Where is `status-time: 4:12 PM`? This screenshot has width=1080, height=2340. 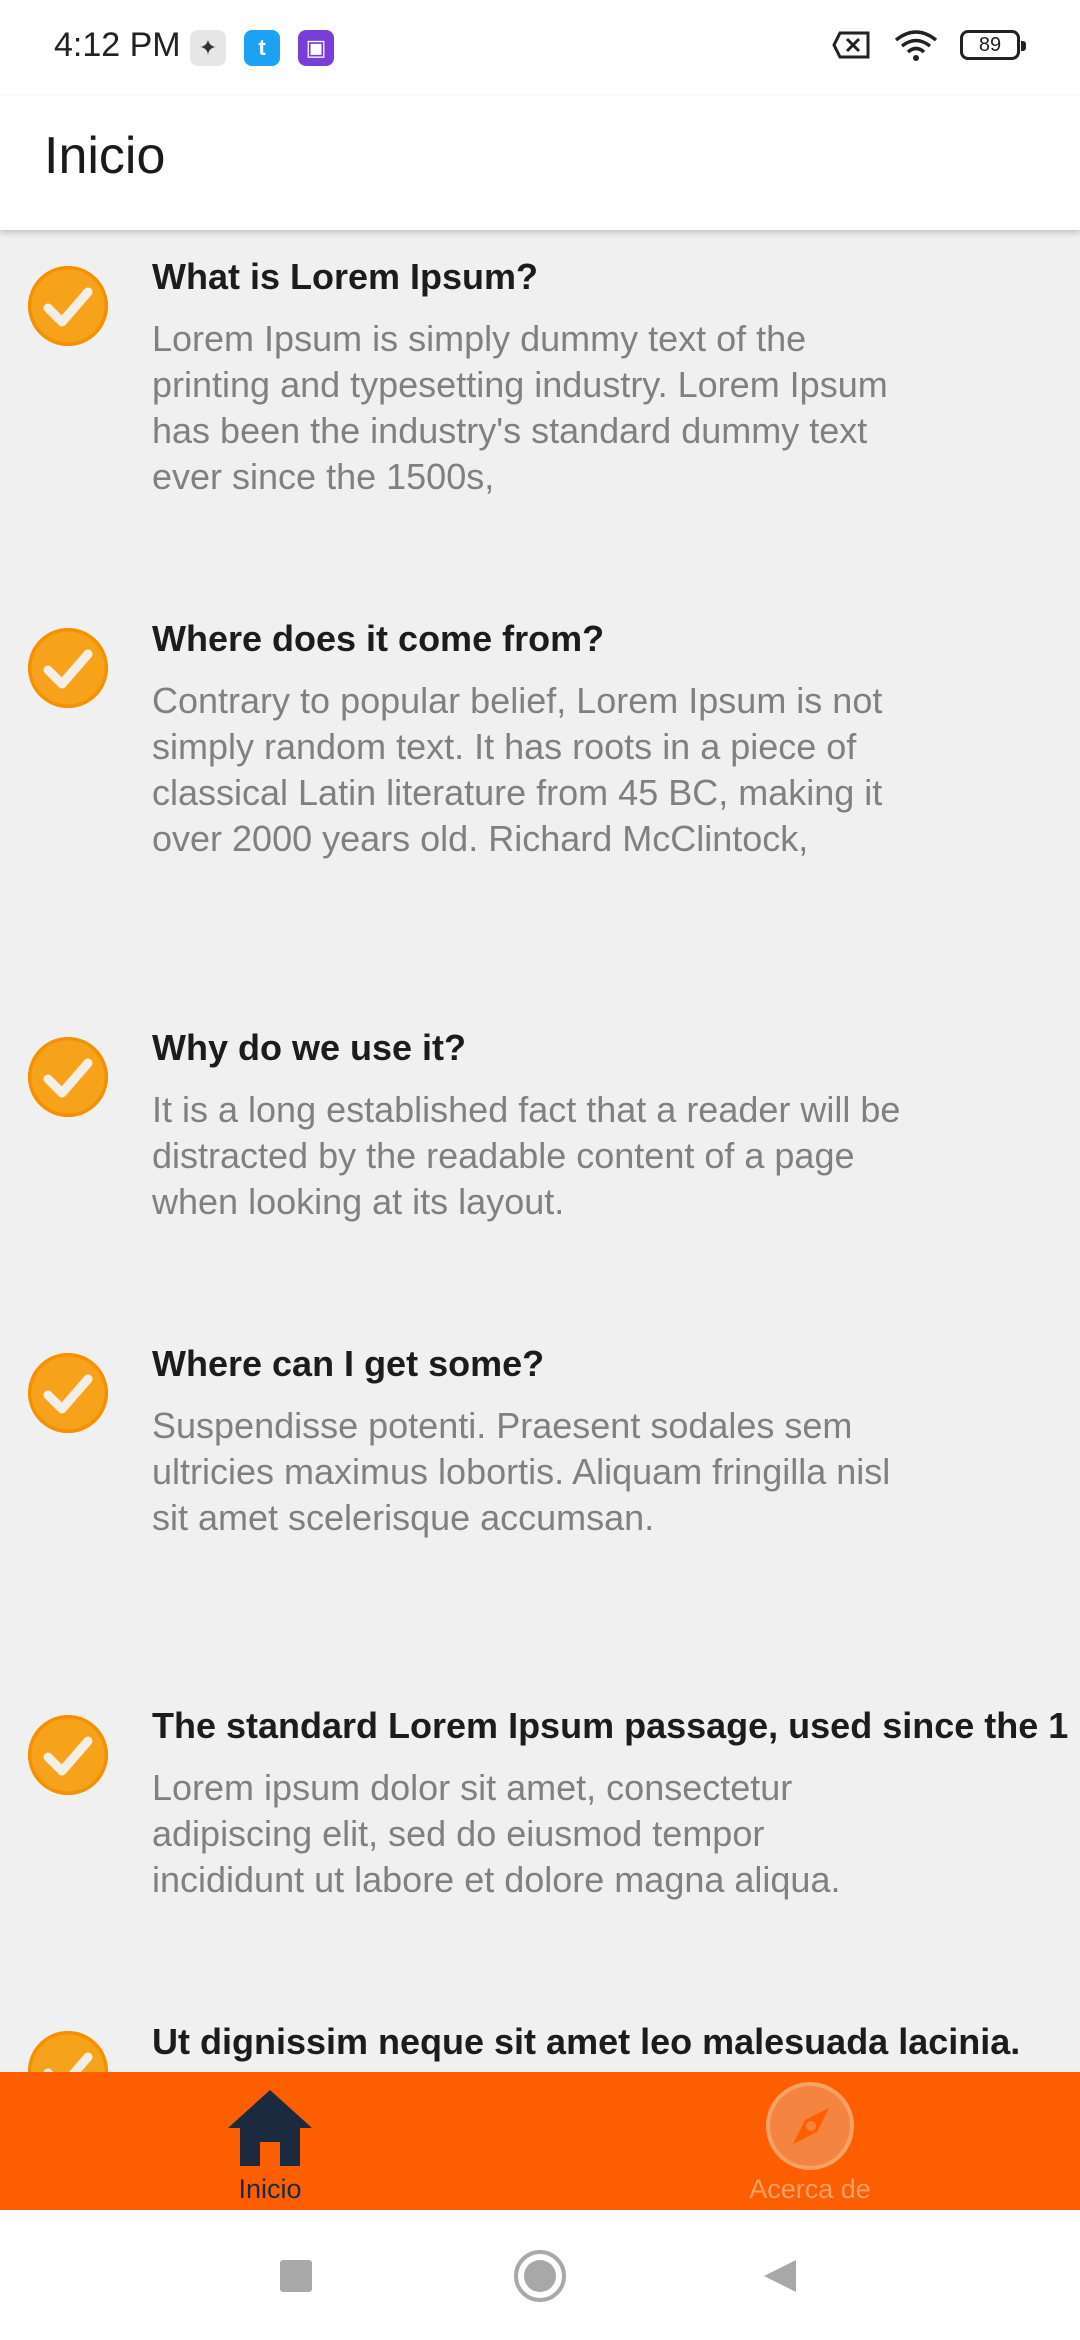 status-time: 4:12 PM is located at coordinates (117, 45).